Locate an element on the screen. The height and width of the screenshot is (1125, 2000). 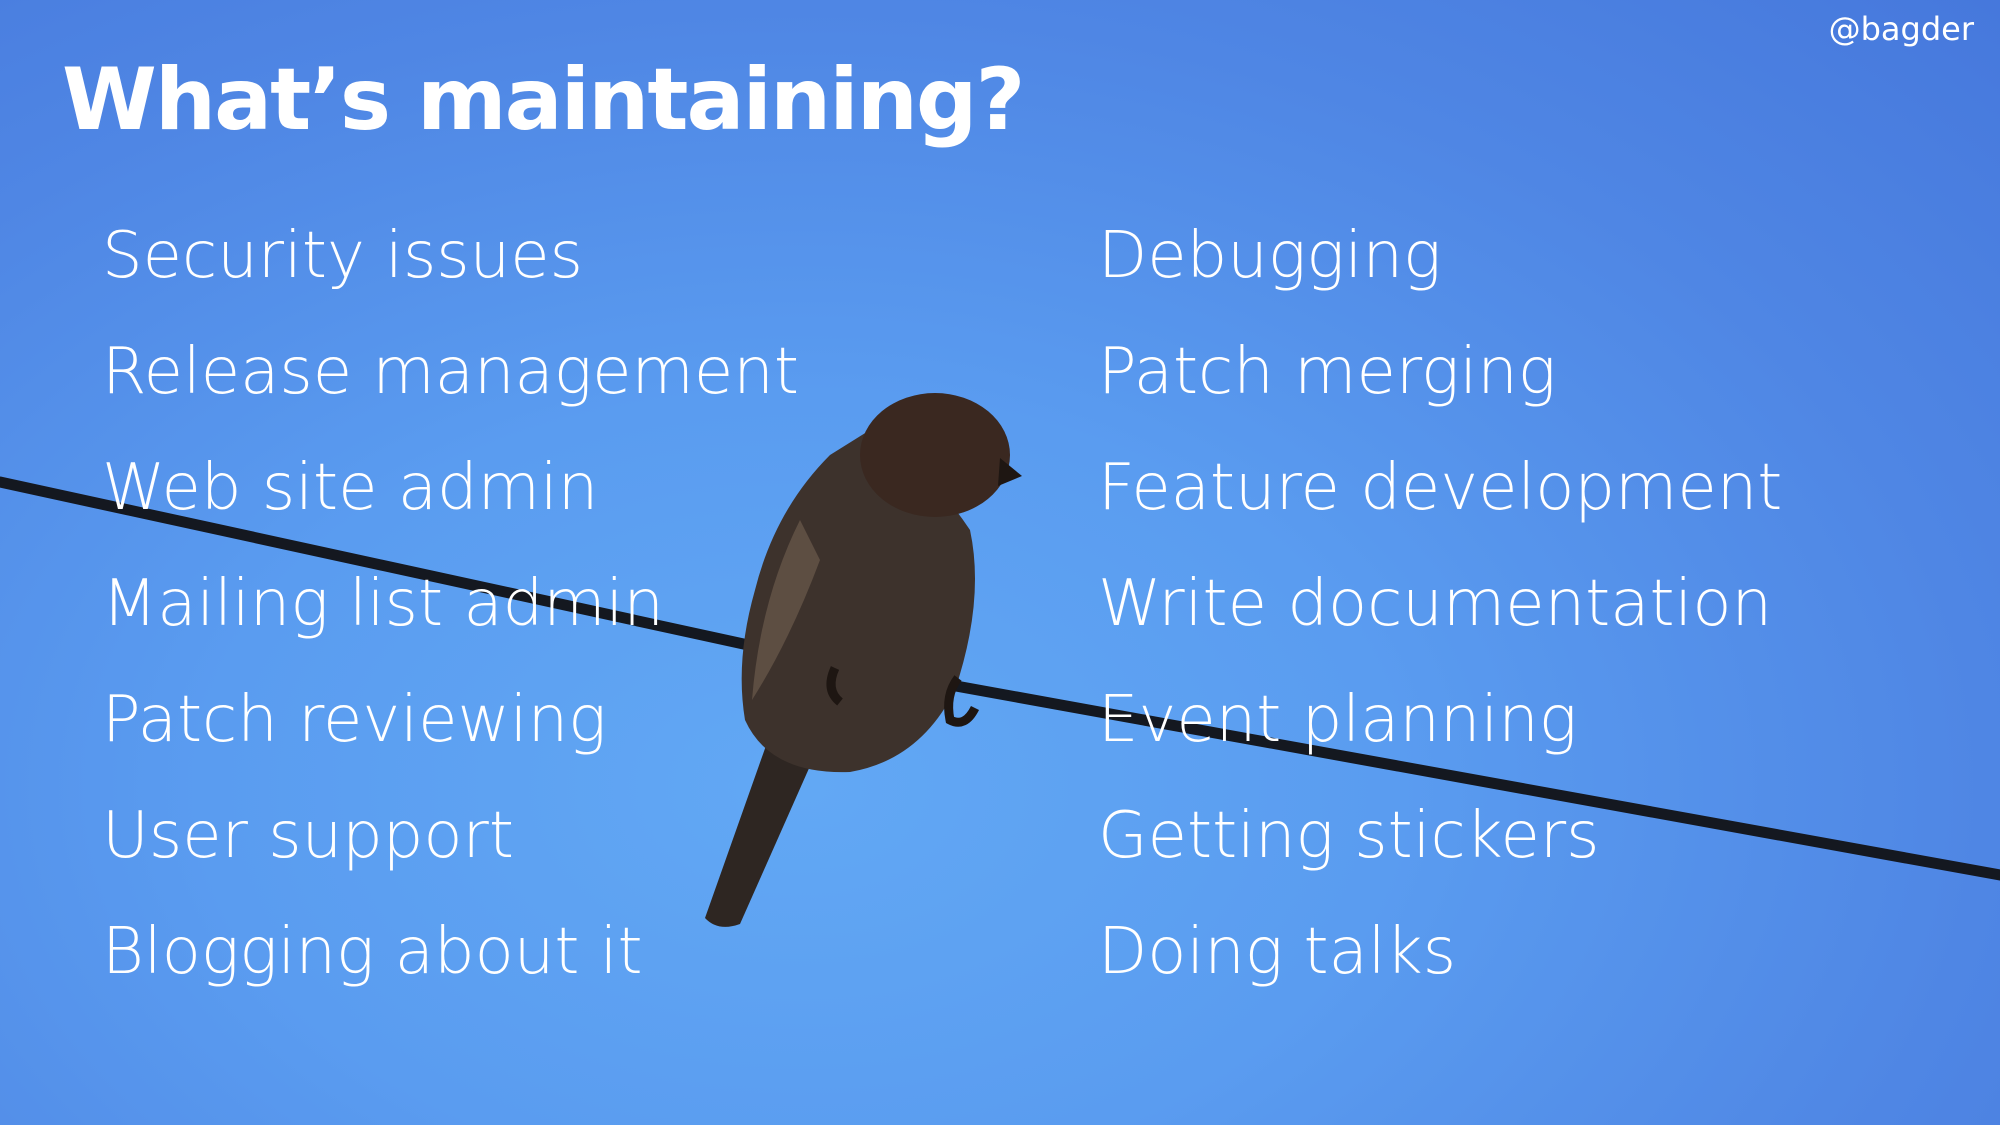
list-item: Mailing list admin is located at coordinates (383, 604).